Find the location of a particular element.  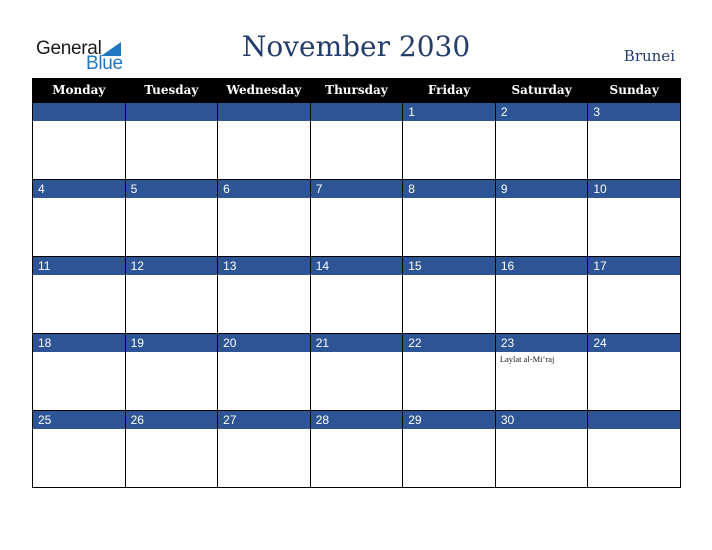

weekday-header: Saturday is located at coordinates (541, 90).